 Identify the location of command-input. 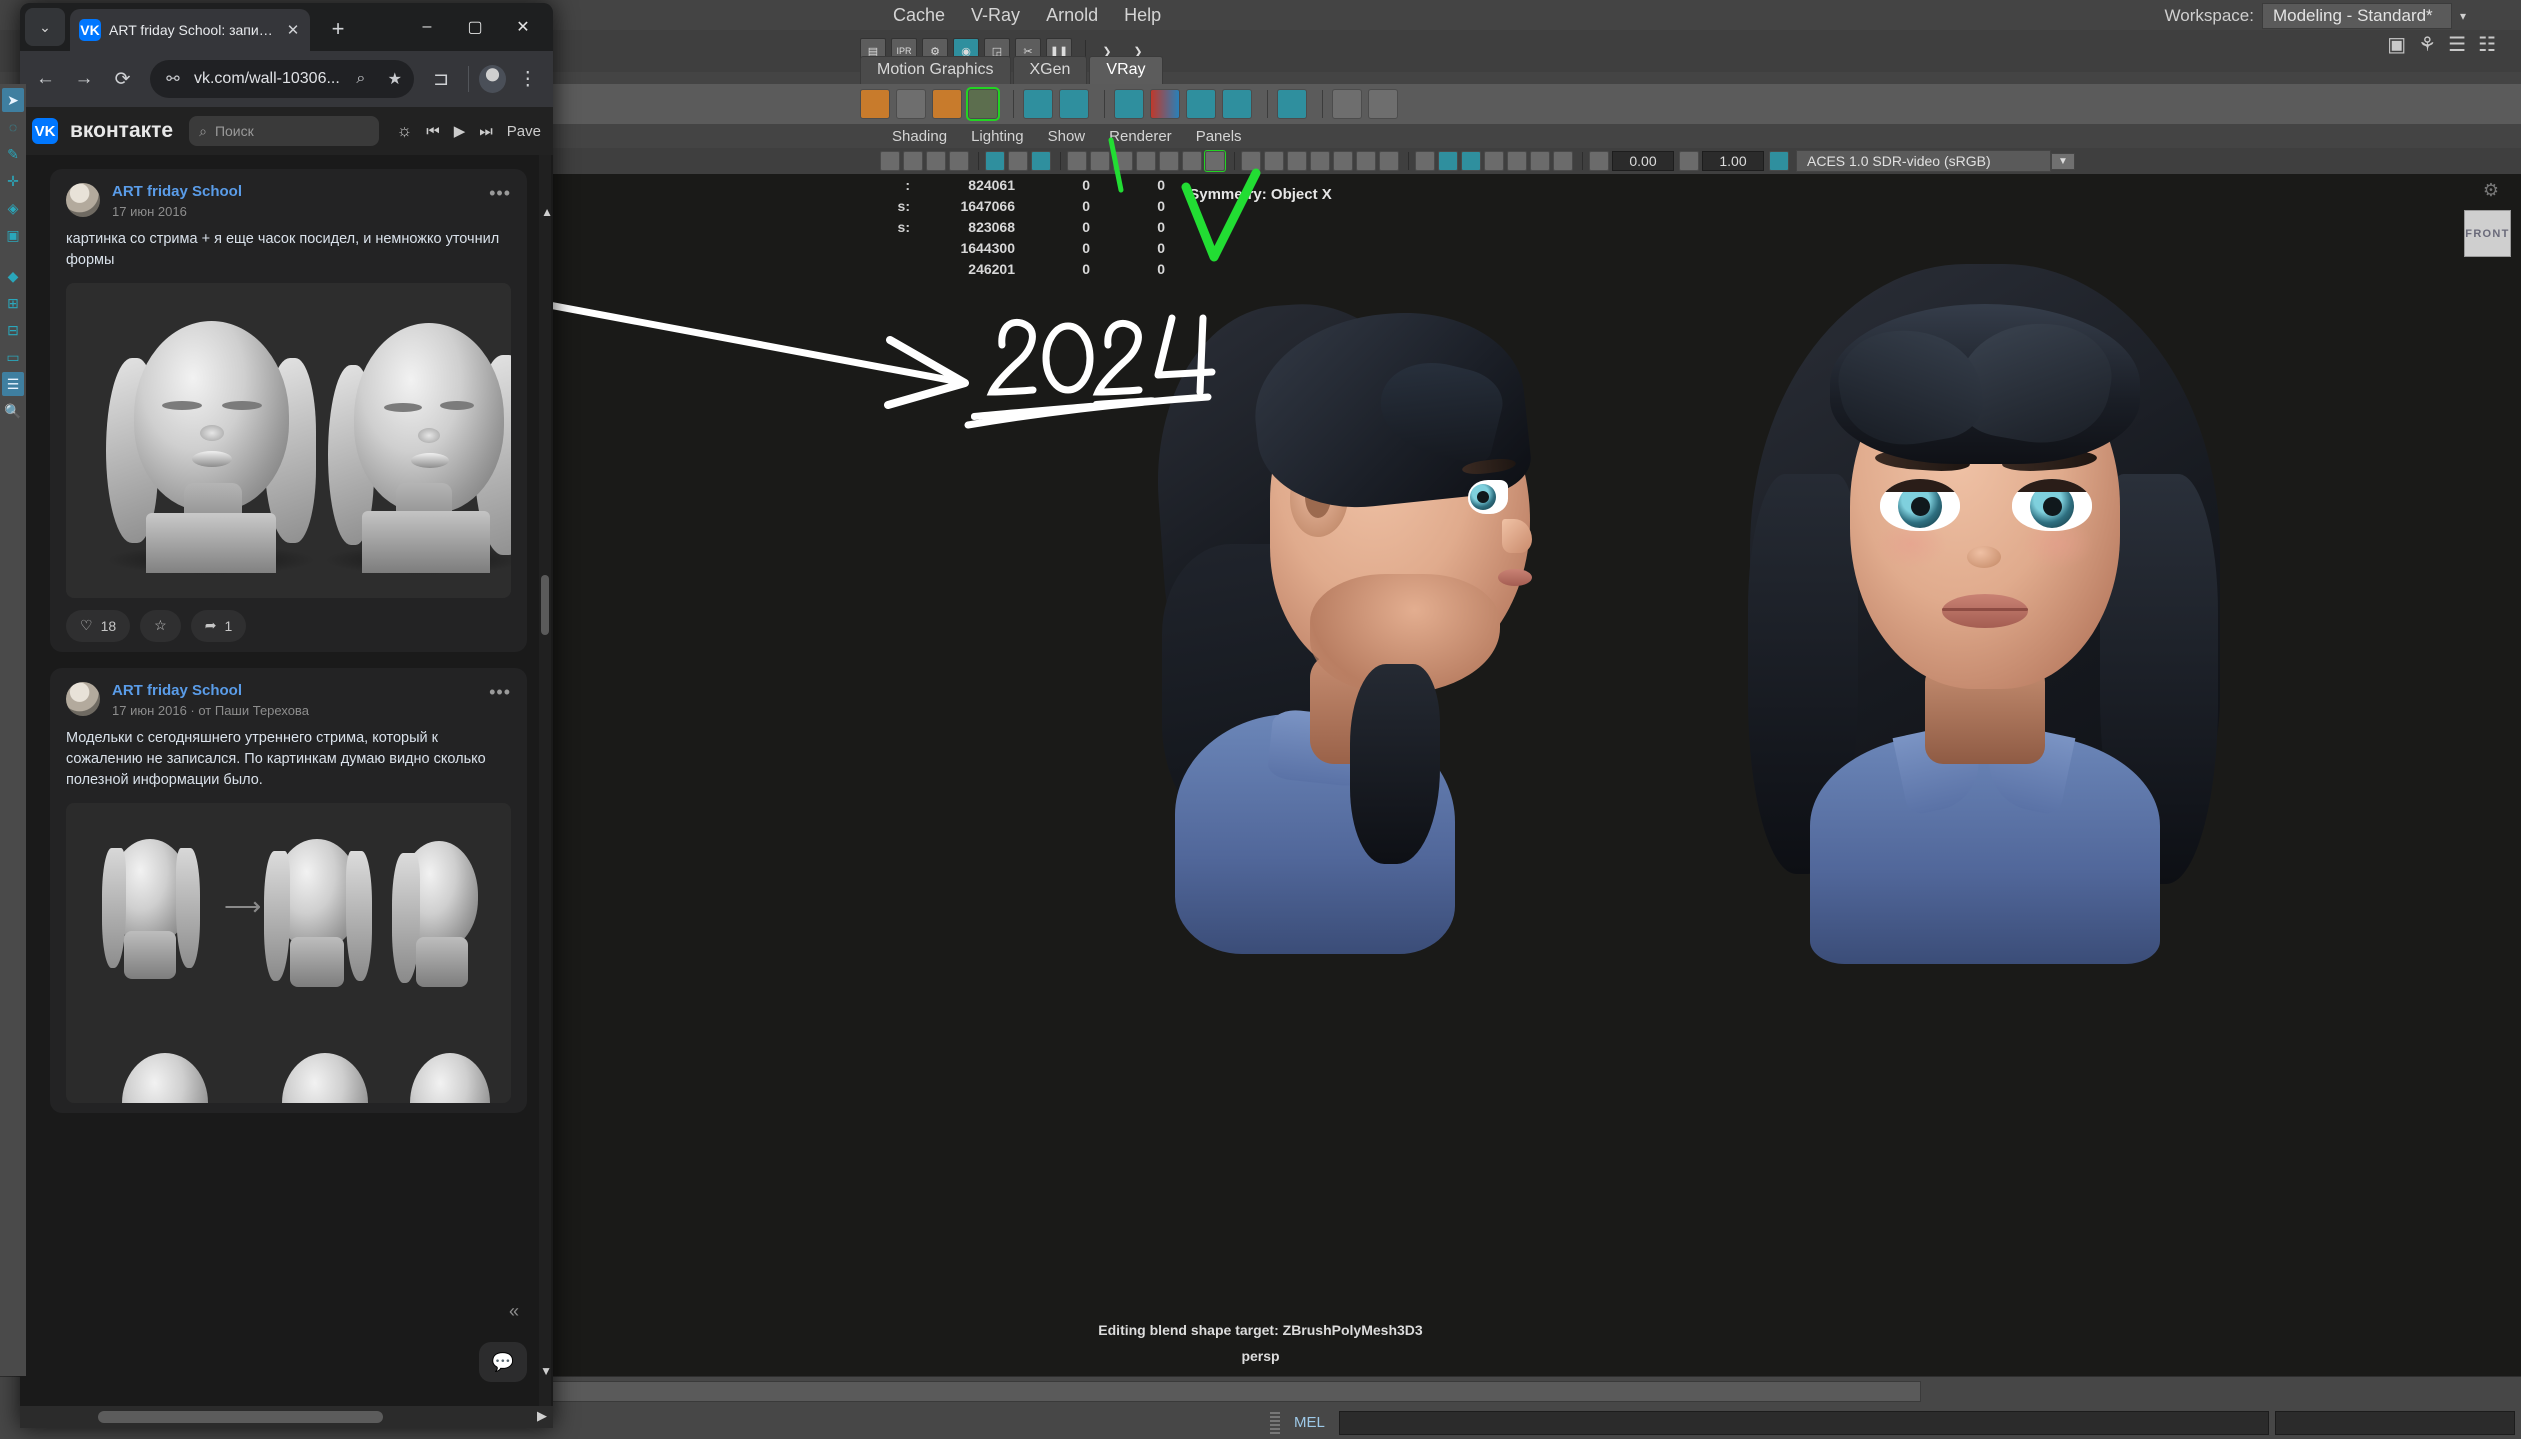
(1803, 1422).